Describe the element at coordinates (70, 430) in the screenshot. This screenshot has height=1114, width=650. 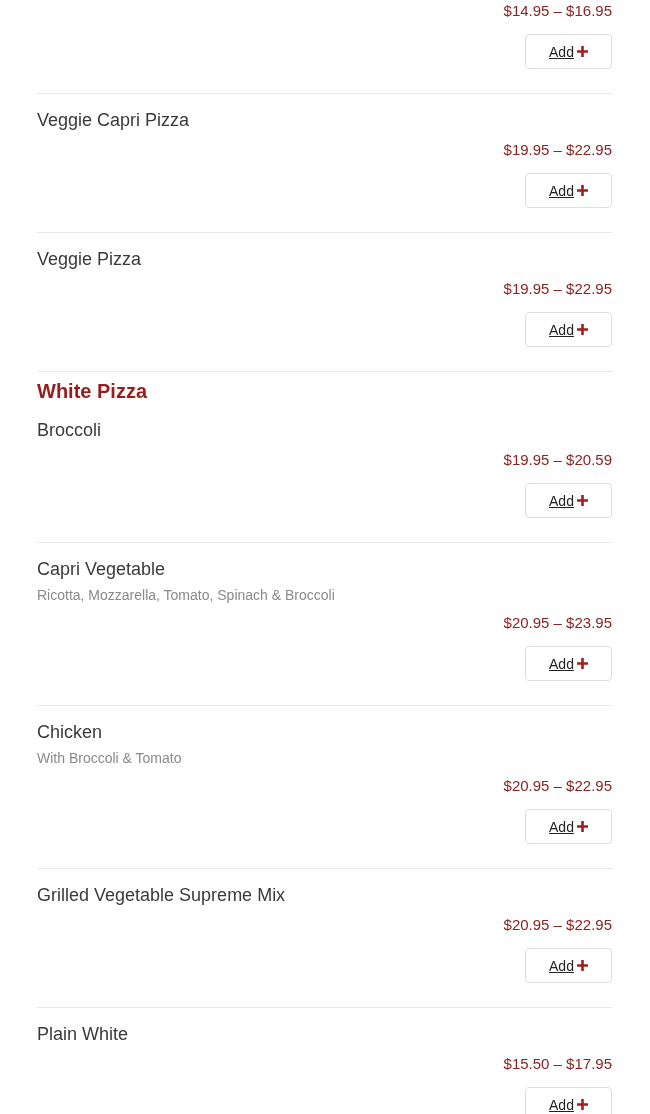
I see `item-name: Broccoli` at that location.